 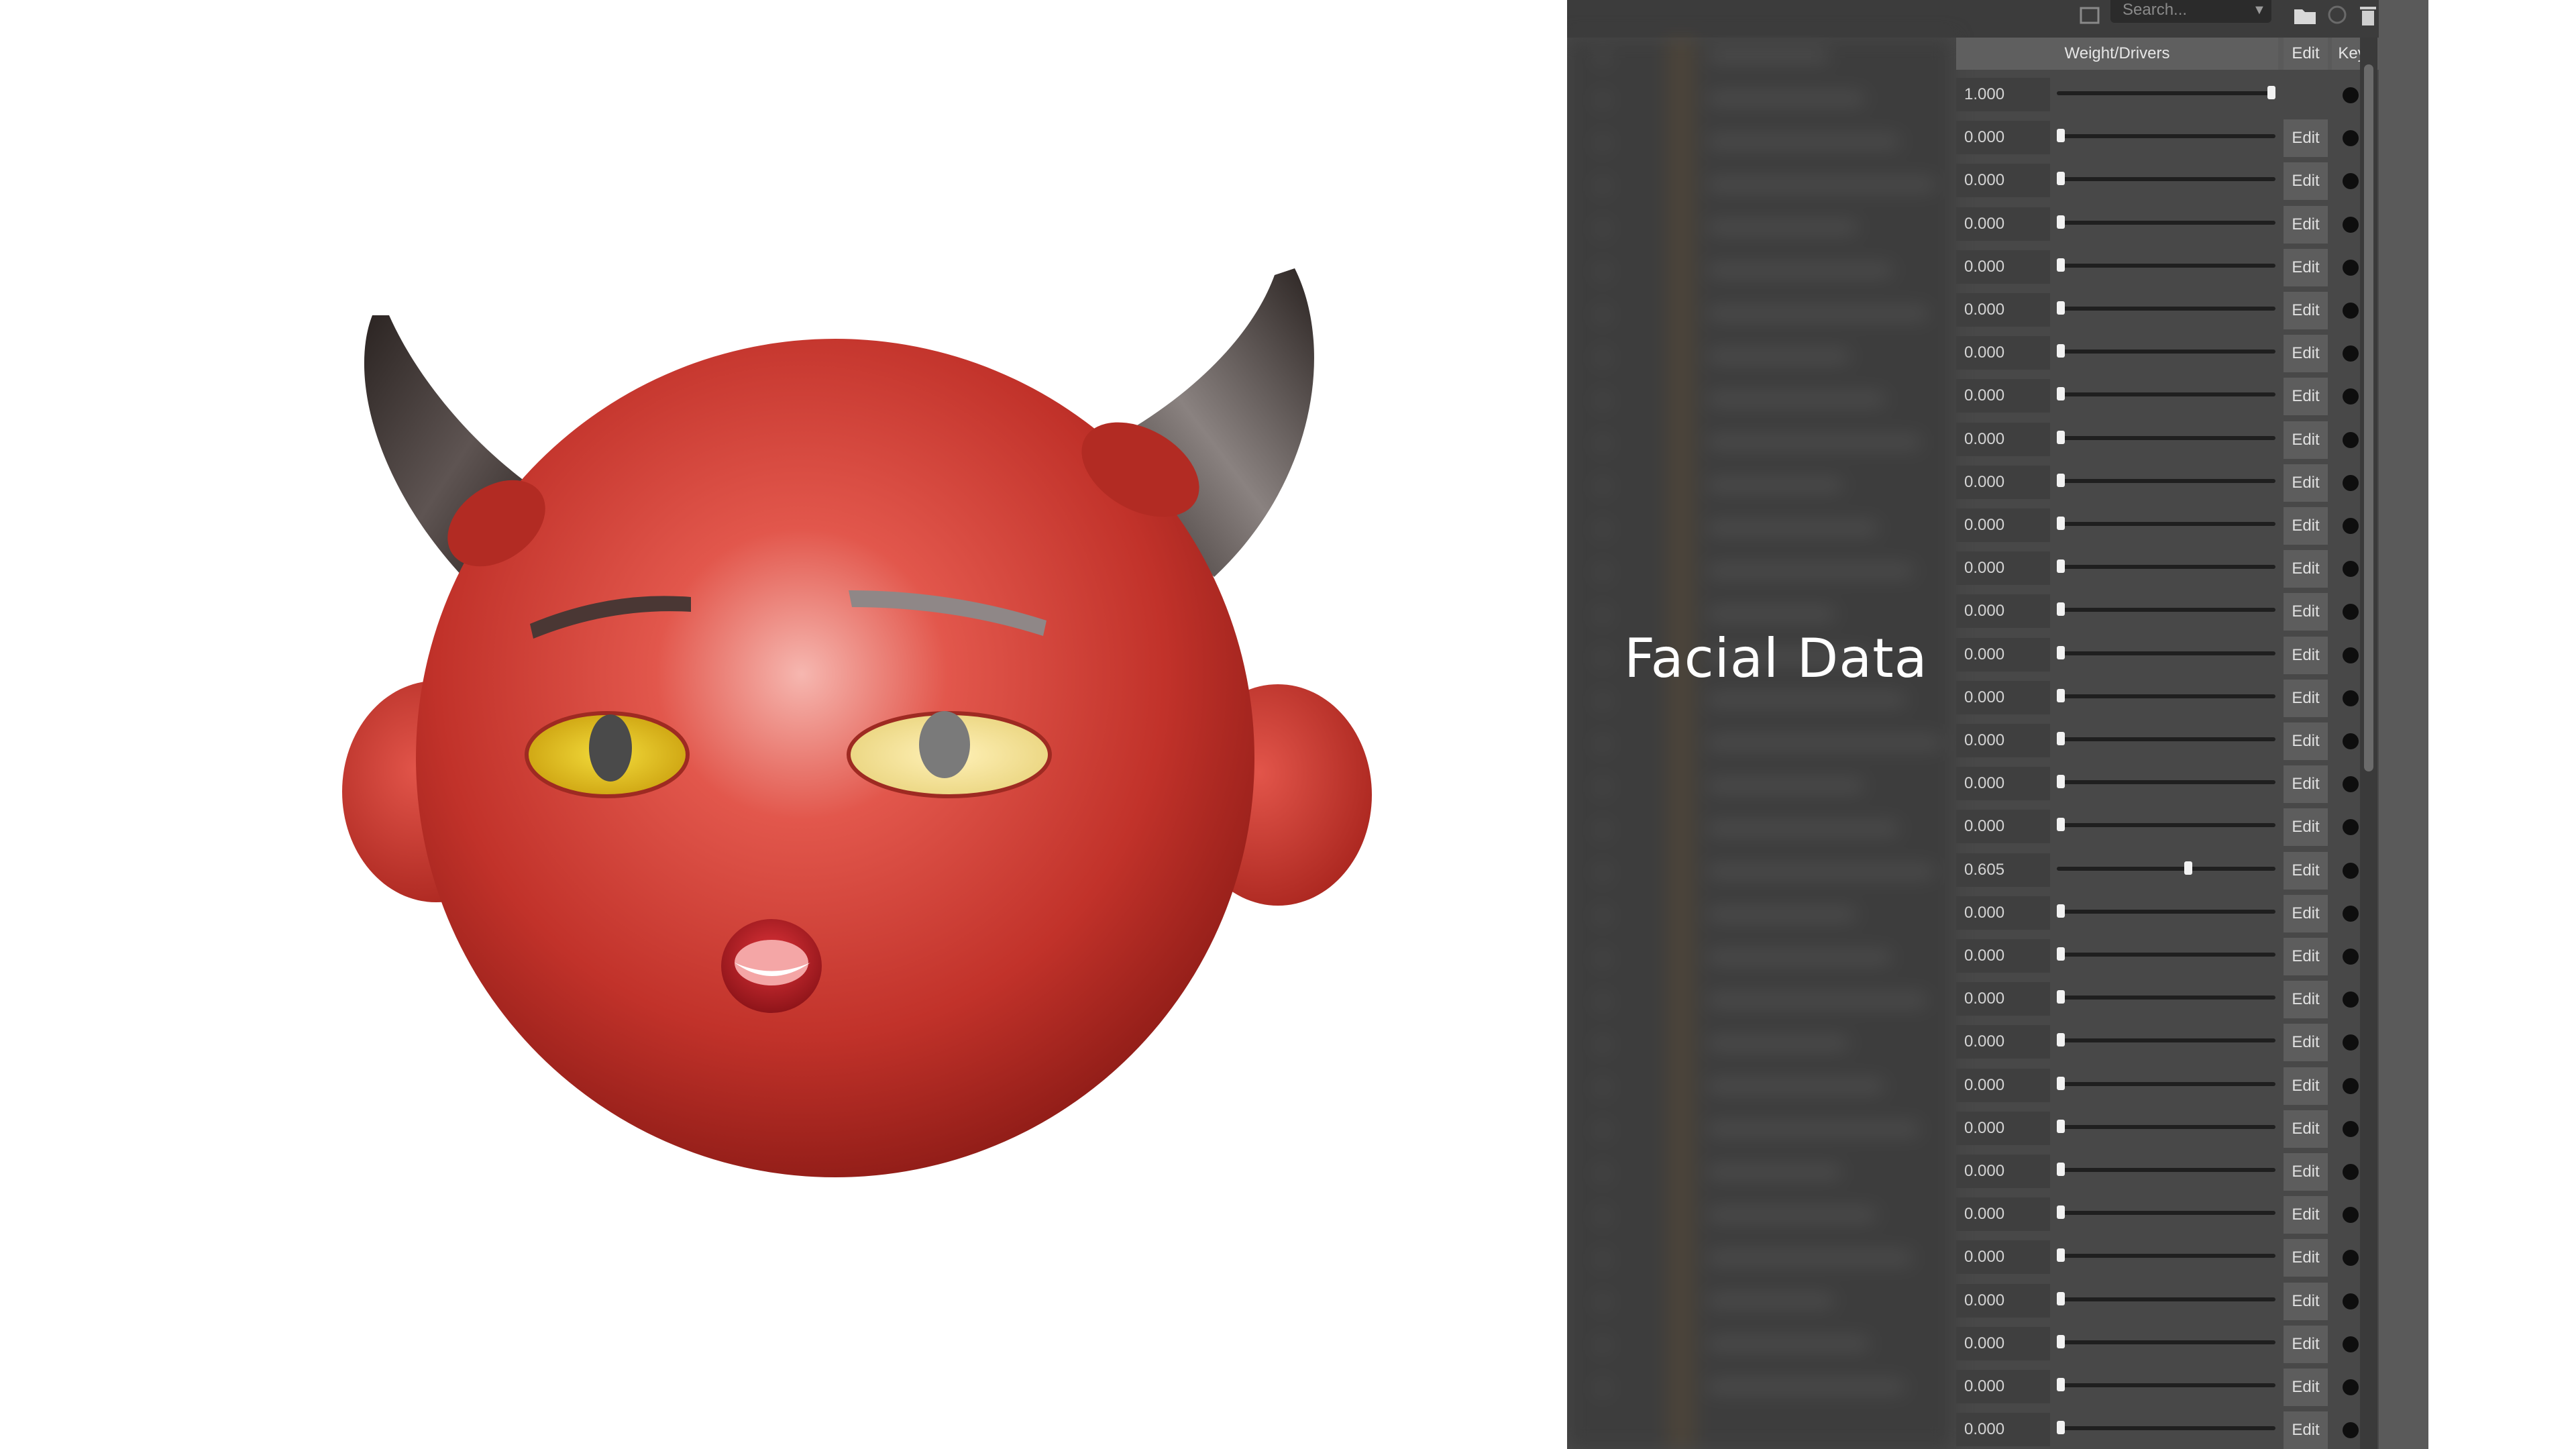 I want to click on weight-value-field: 1.000, so click(x=2003, y=94).